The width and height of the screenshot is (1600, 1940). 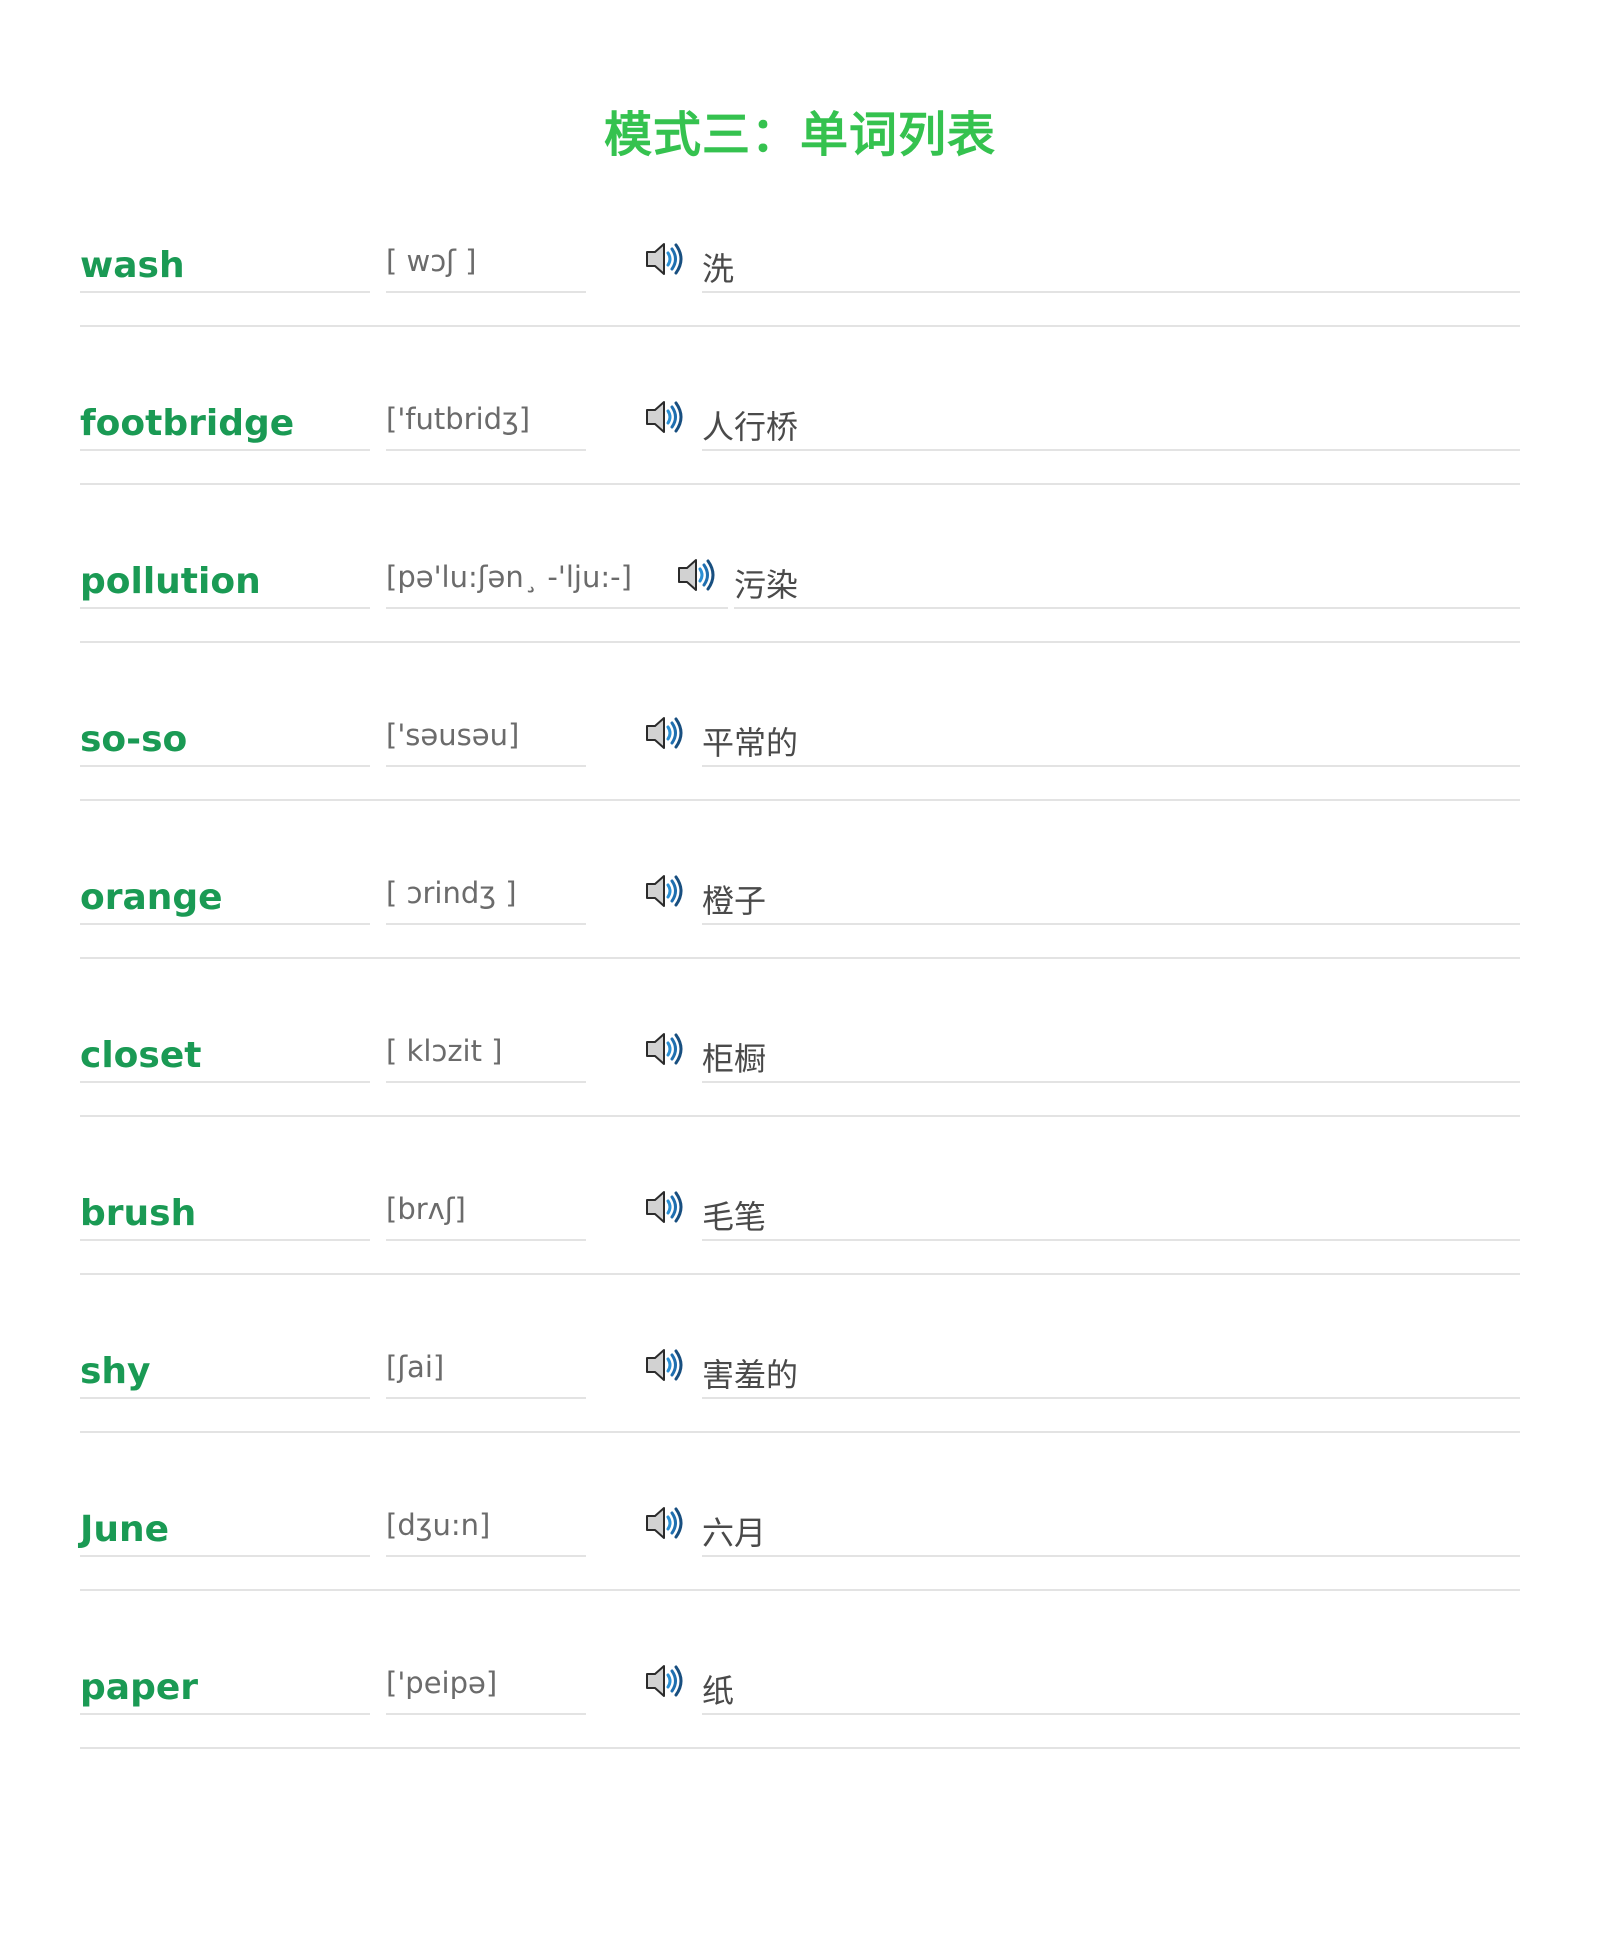 What do you see at coordinates (1111, 1374) in the screenshot?
I see `meaning-text: 害羞的` at bounding box center [1111, 1374].